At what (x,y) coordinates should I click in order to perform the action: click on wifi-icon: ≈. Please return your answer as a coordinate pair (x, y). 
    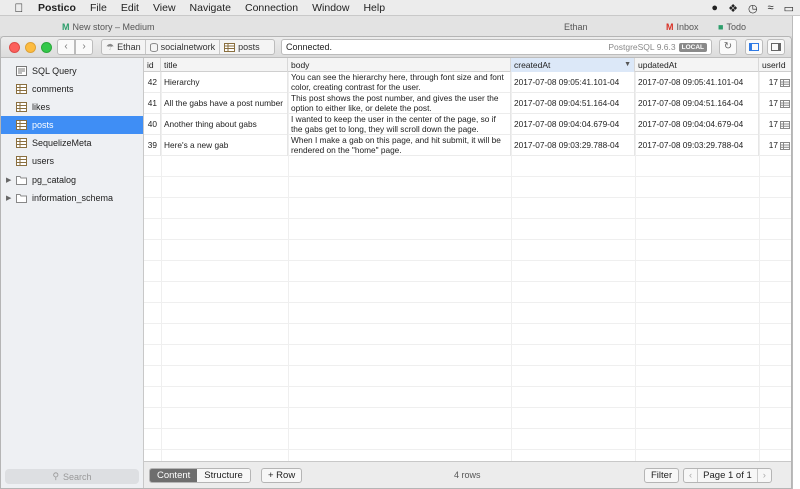
    Looking at the image, I should click on (771, 8).